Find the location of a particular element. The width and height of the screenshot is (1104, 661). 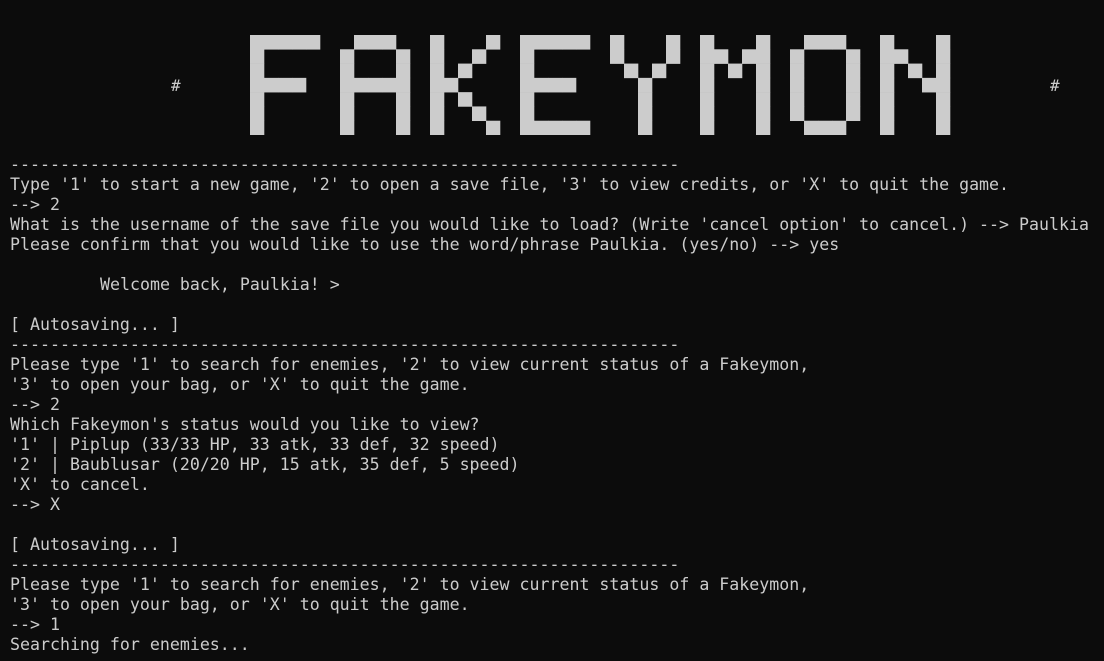

input-echo-line: --> 1 is located at coordinates (35, 624).